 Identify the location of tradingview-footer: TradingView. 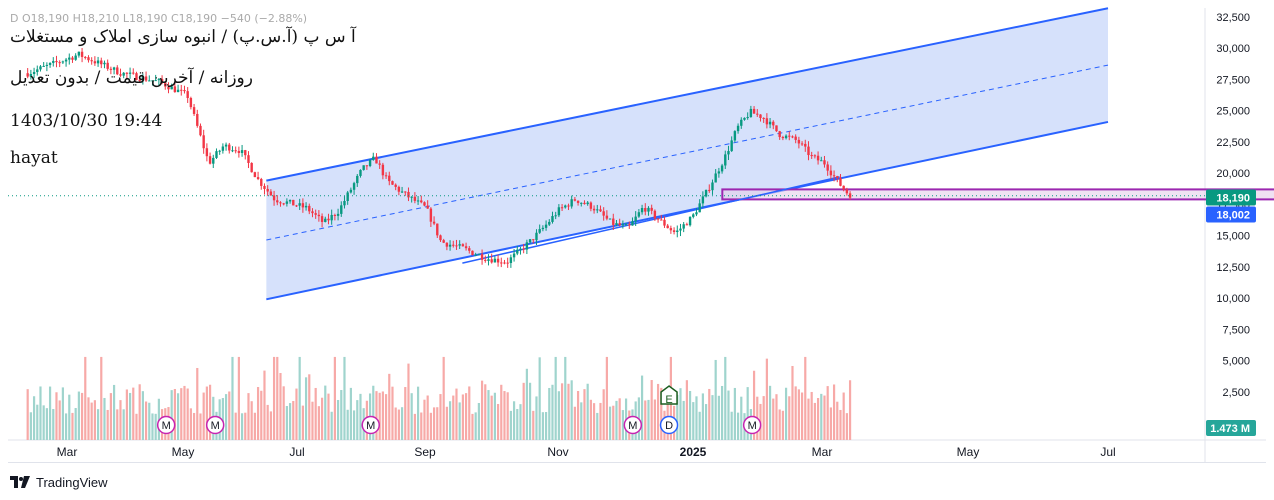
(59, 482).